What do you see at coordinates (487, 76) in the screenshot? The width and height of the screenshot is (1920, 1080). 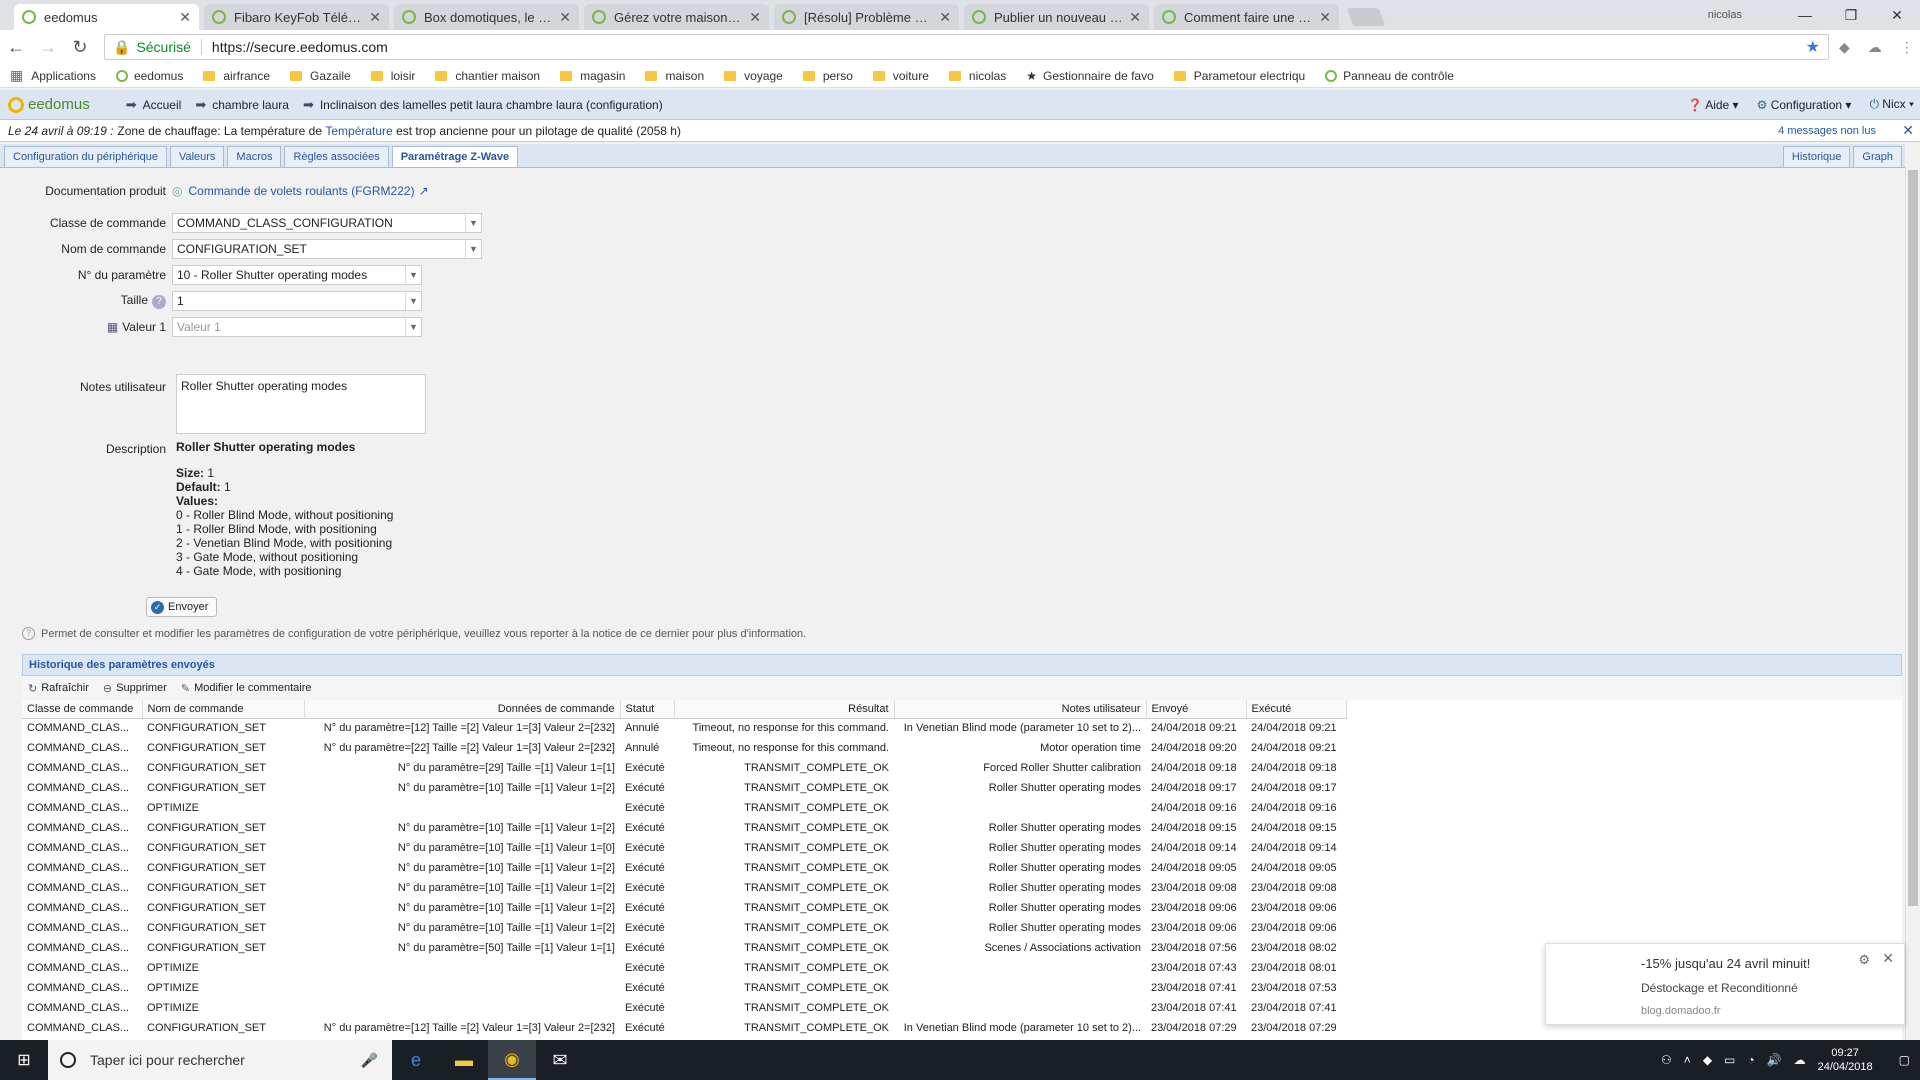 I see `bookmark-item: chantier maison` at bounding box center [487, 76].